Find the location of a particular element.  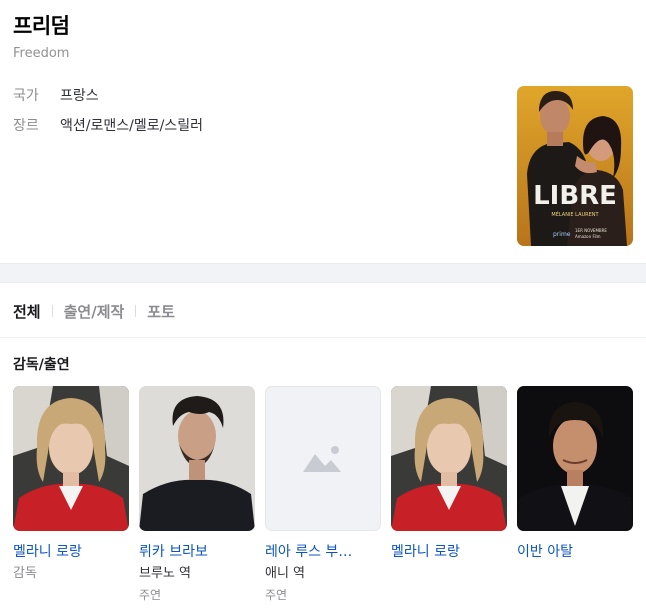

poster-studio: Amazon Film is located at coordinates (588, 236).